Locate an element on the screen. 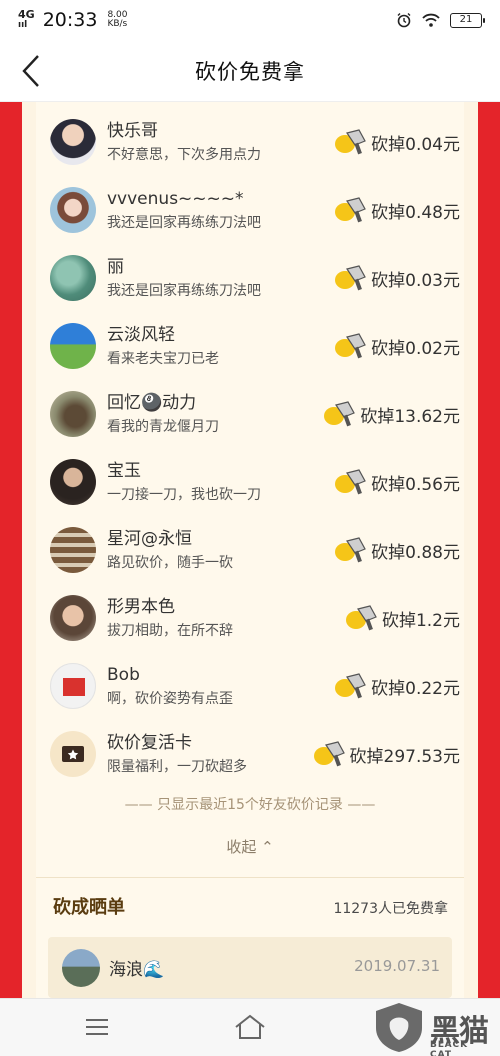 The image size is (500, 1056). bargain-amount: 砍掉0.88元 is located at coordinates (415, 552).